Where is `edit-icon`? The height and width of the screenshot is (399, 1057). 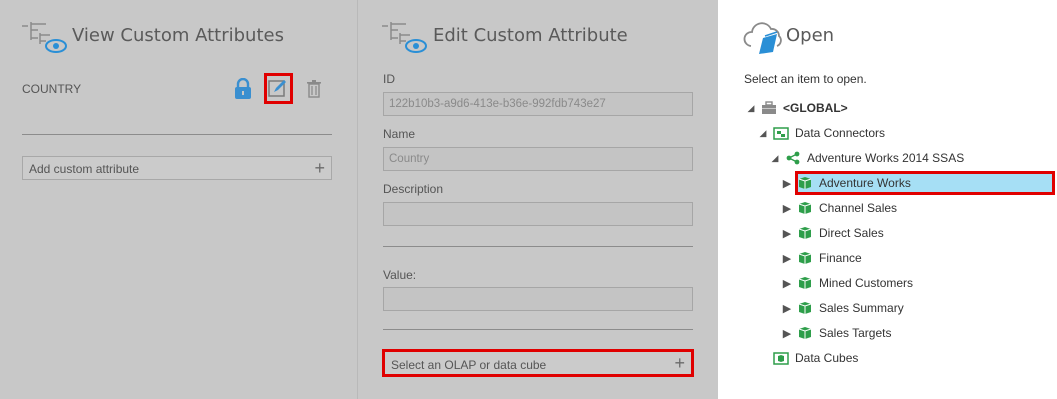 edit-icon is located at coordinates (278, 88).